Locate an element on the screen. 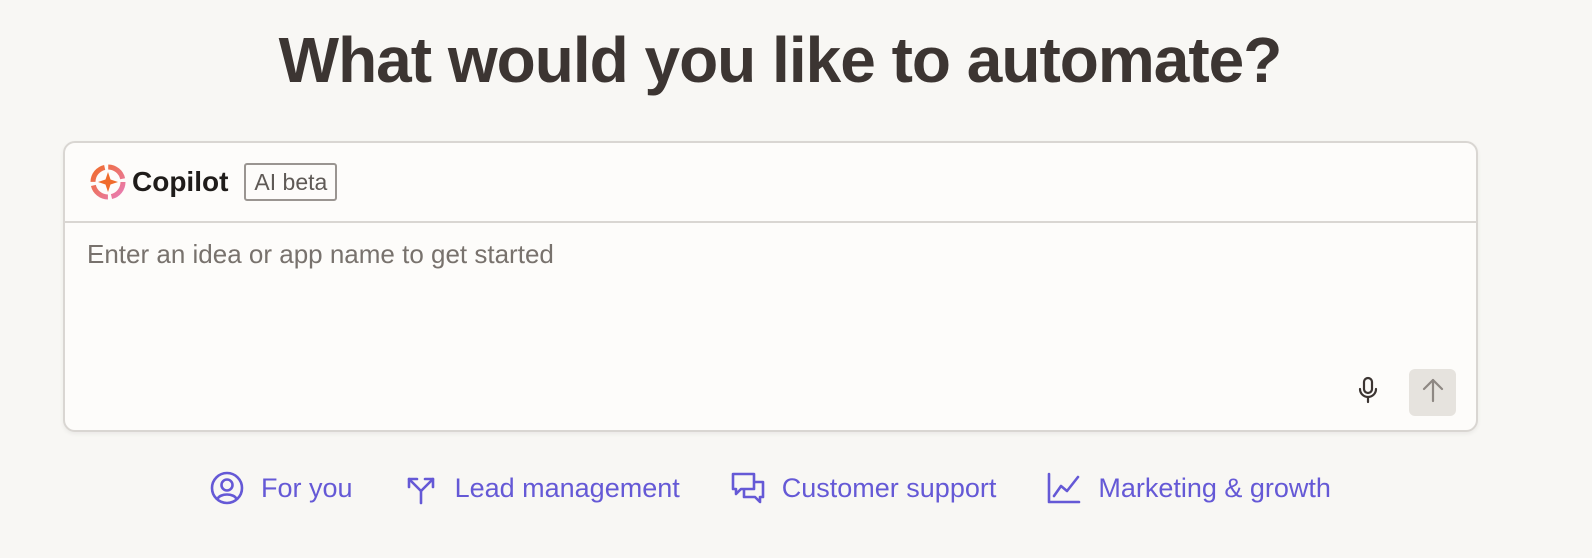 The image size is (1592, 558). chat-bubbles-icon is located at coordinates (748, 488).